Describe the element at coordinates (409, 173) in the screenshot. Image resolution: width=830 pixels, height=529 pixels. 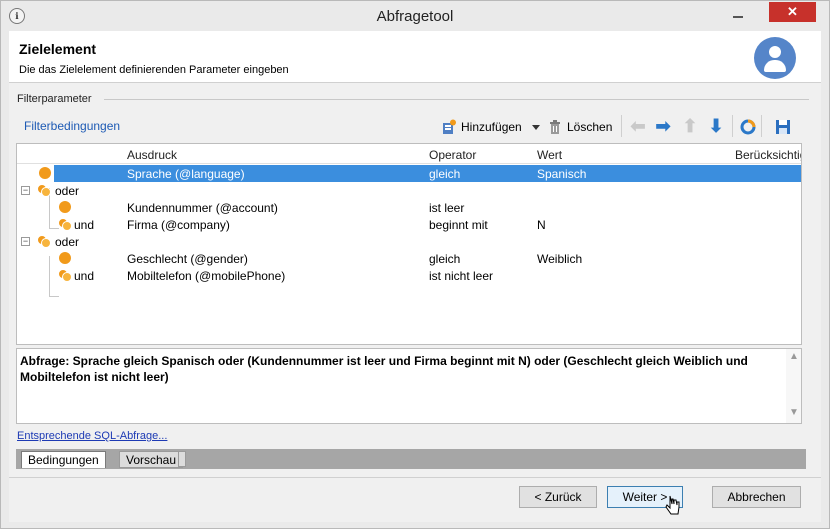
I see `table-row: Sprache (@language) gleich Spanisch` at that location.